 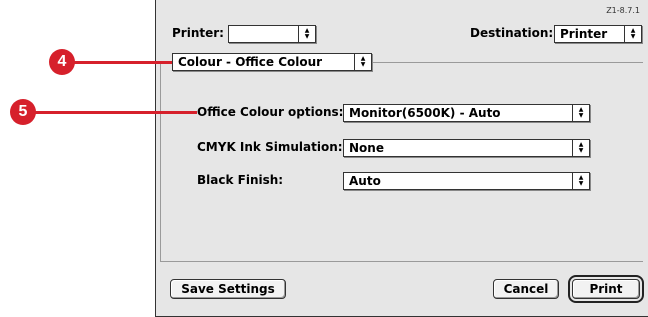 I want to click on cmyk-ink-simulation-popup: None ▲ ▼, so click(x=466, y=148).